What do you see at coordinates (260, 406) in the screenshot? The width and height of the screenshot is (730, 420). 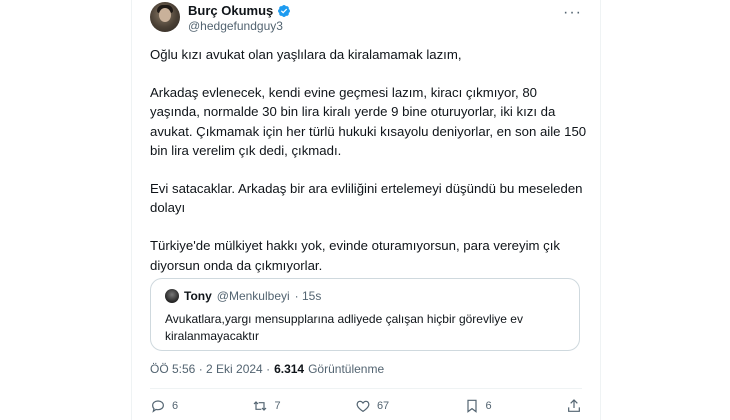 I see `retweet-icon` at bounding box center [260, 406].